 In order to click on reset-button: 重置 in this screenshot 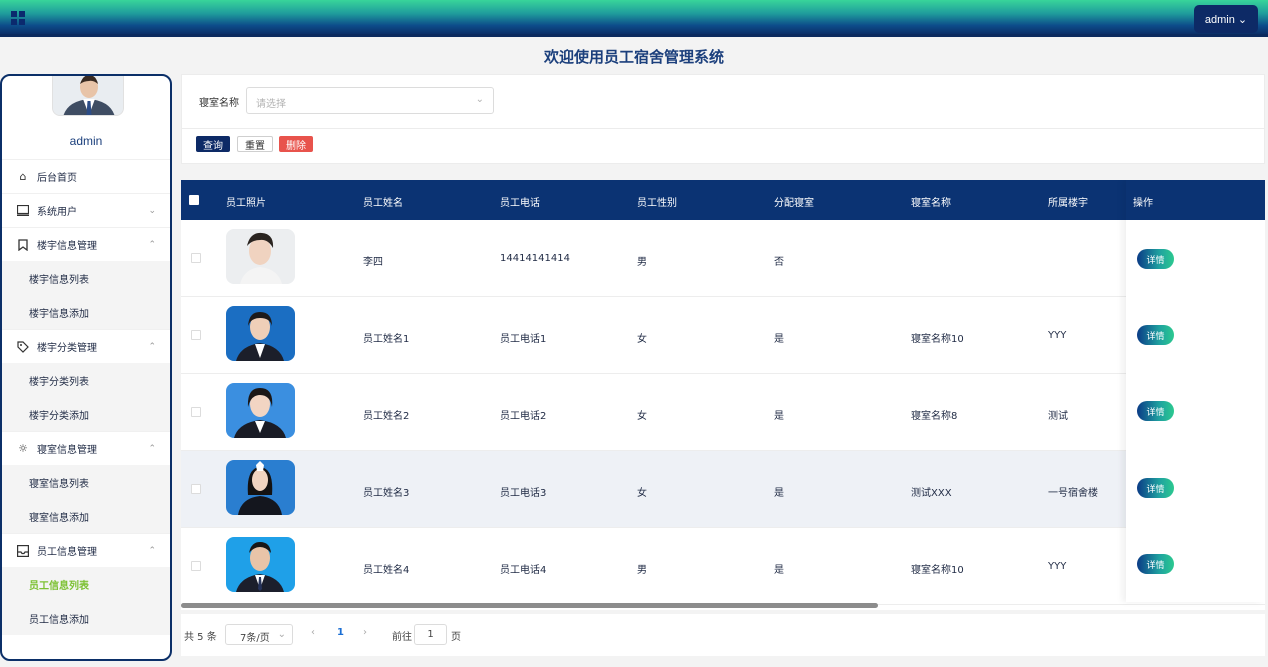, I will do `click(255, 144)`.